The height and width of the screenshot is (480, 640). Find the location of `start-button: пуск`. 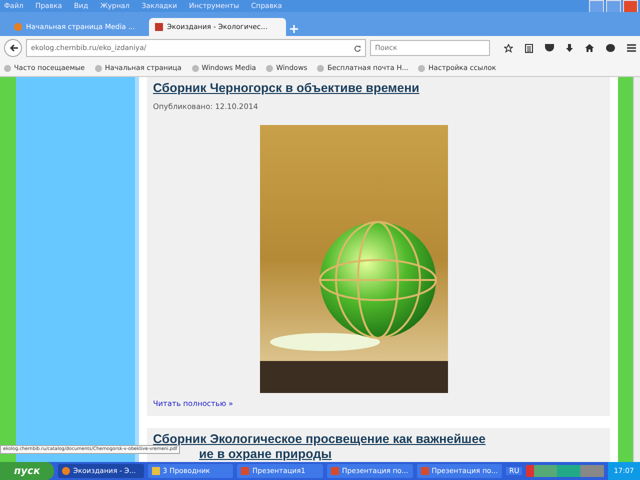

start-button: пуск is located at coordinates (27, 471).